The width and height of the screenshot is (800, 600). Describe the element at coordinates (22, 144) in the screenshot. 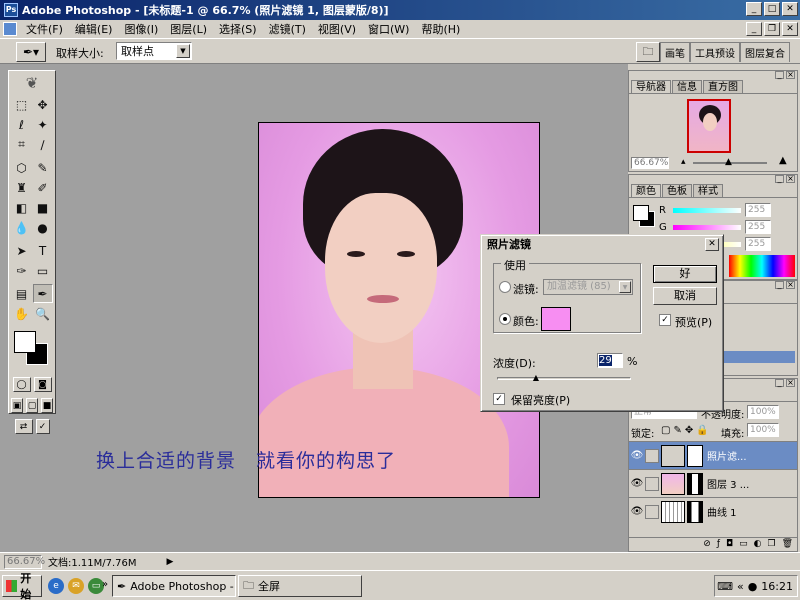

I see `crop-tool-icon: ⌗` at that location.